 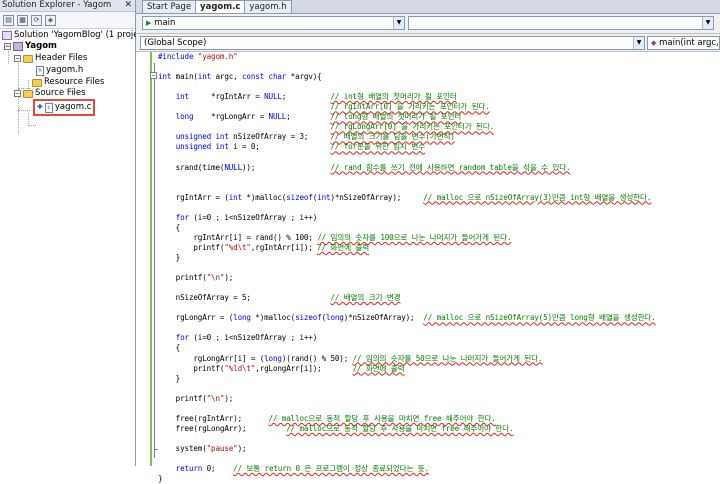 I want to click on tree-node-source-files: − Source Files, so click(x=50, y=93).